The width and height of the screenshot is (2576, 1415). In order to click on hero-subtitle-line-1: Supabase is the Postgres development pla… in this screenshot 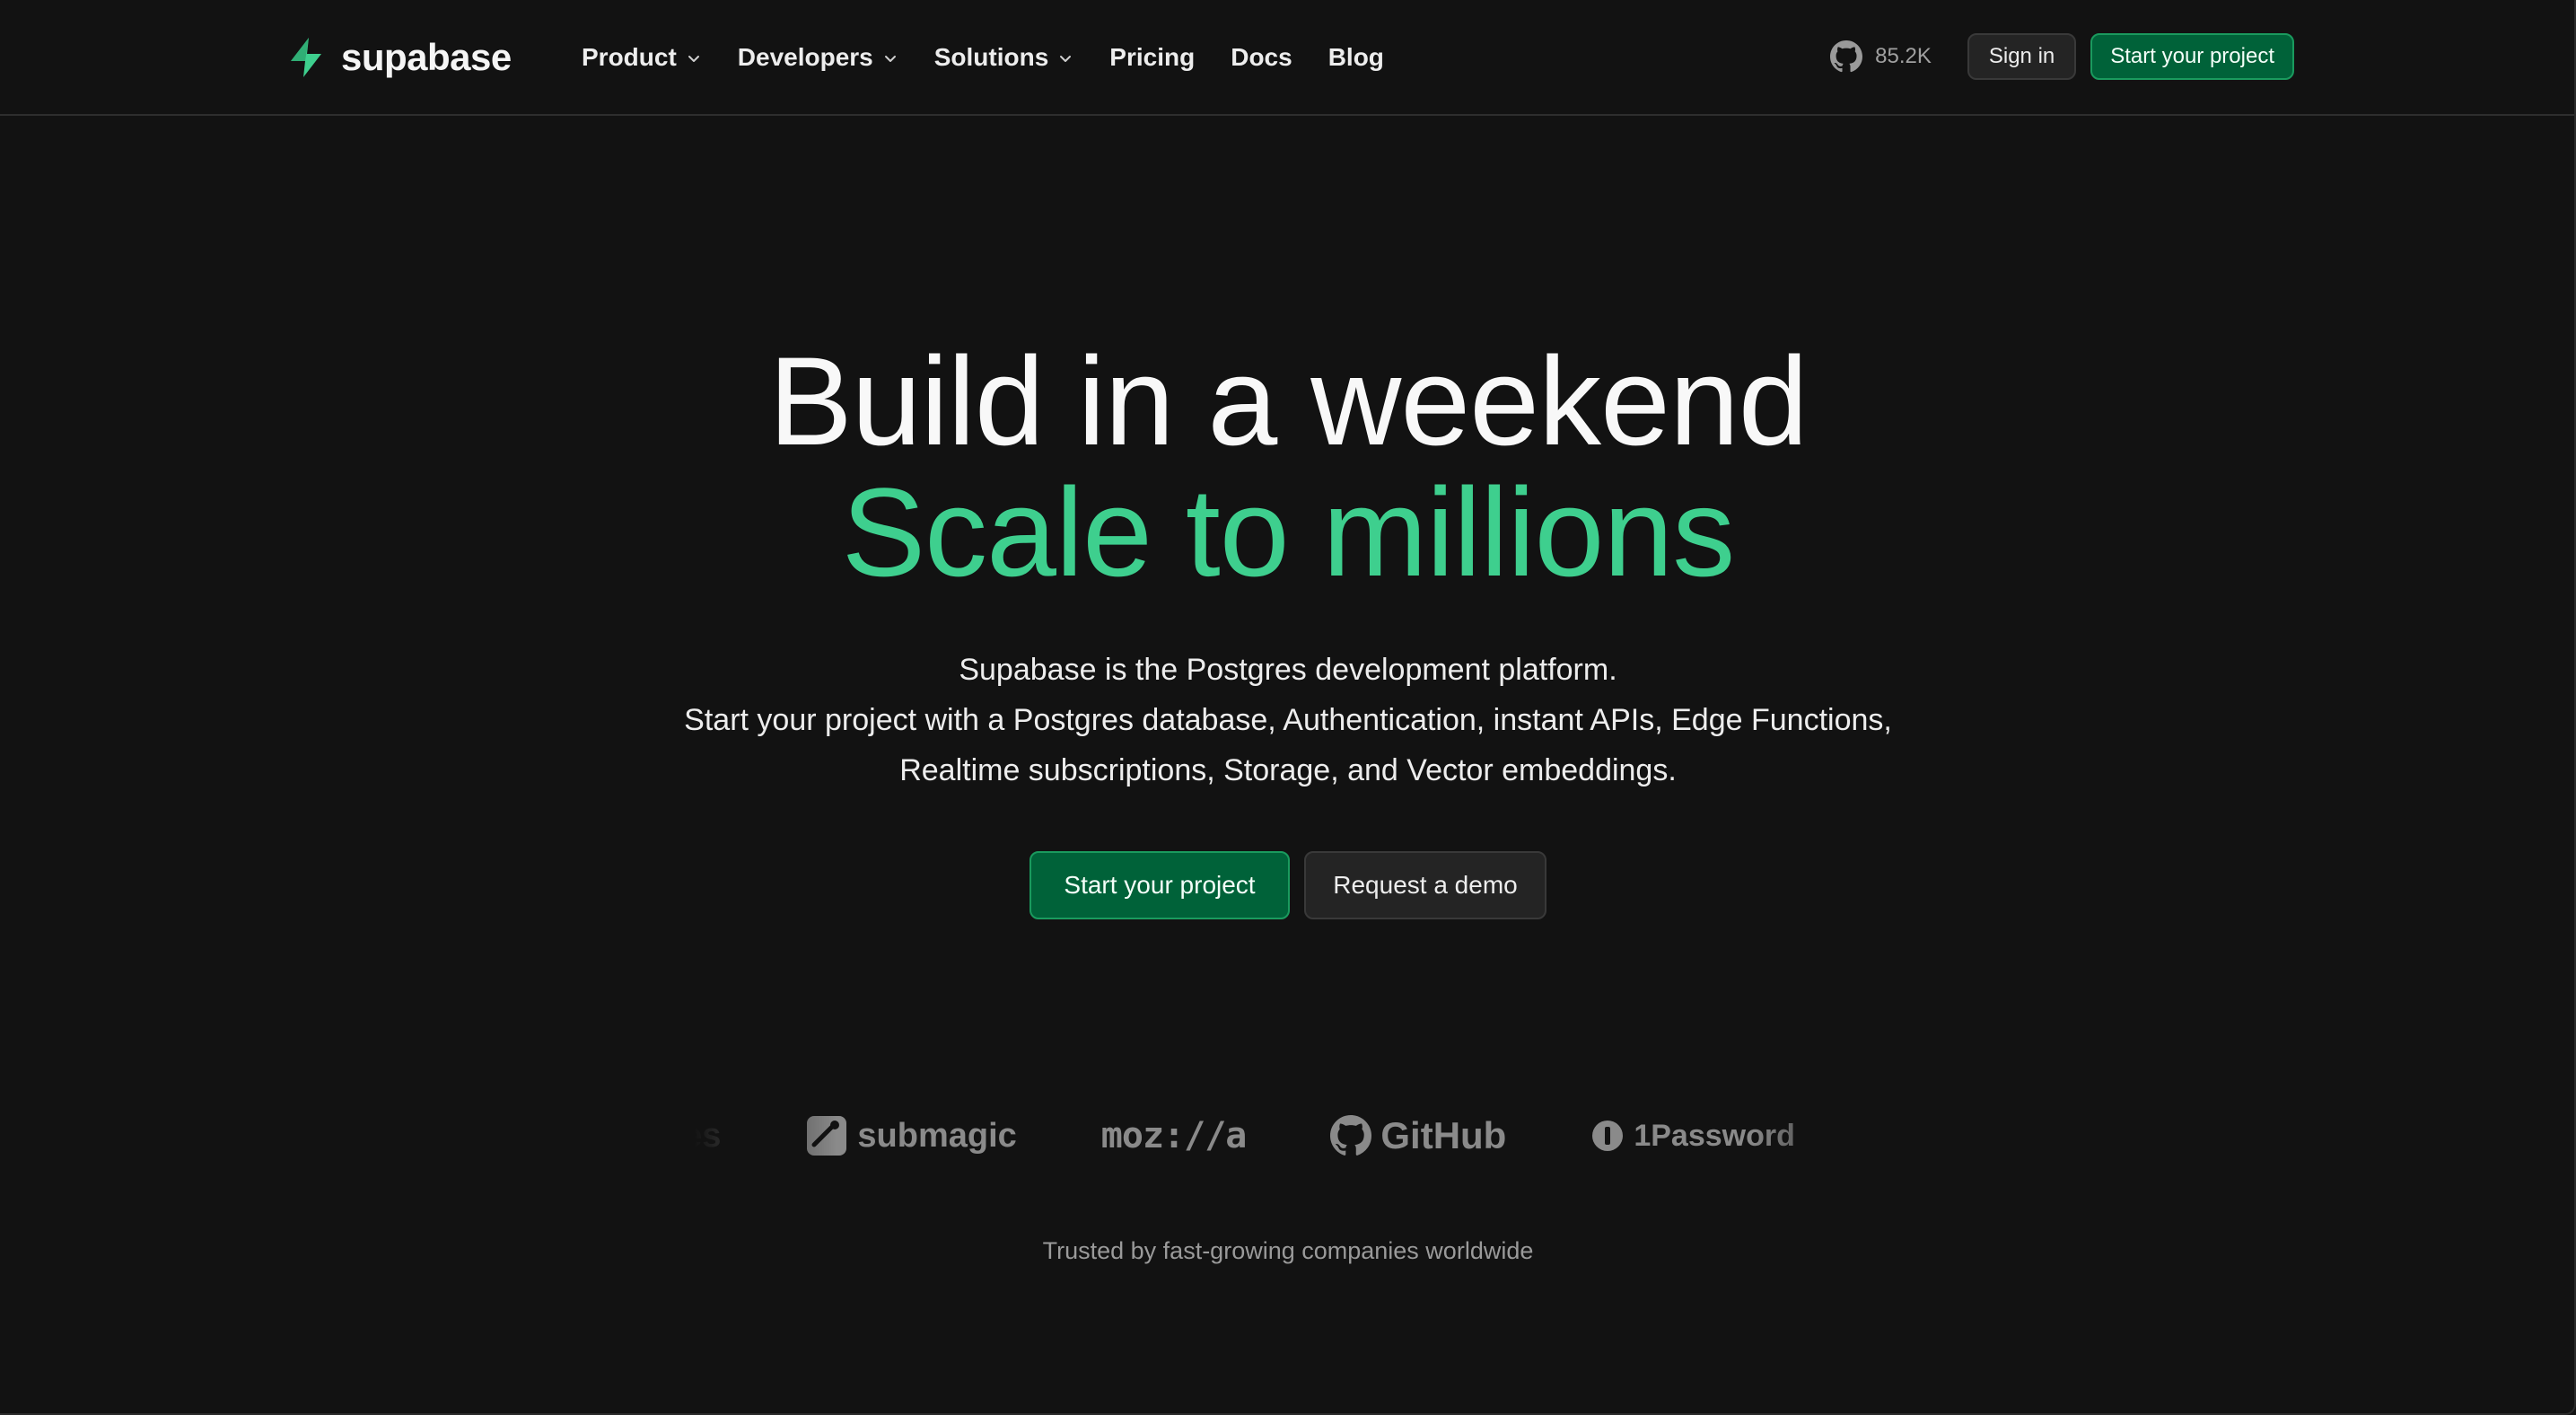, I will do `click(1288, 670)`.